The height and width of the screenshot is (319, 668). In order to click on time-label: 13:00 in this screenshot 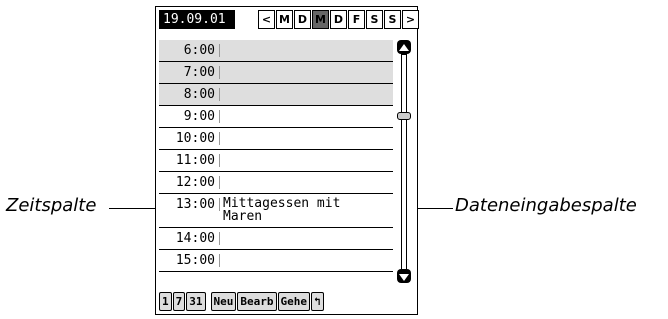, I will do `click(195, 204)`.